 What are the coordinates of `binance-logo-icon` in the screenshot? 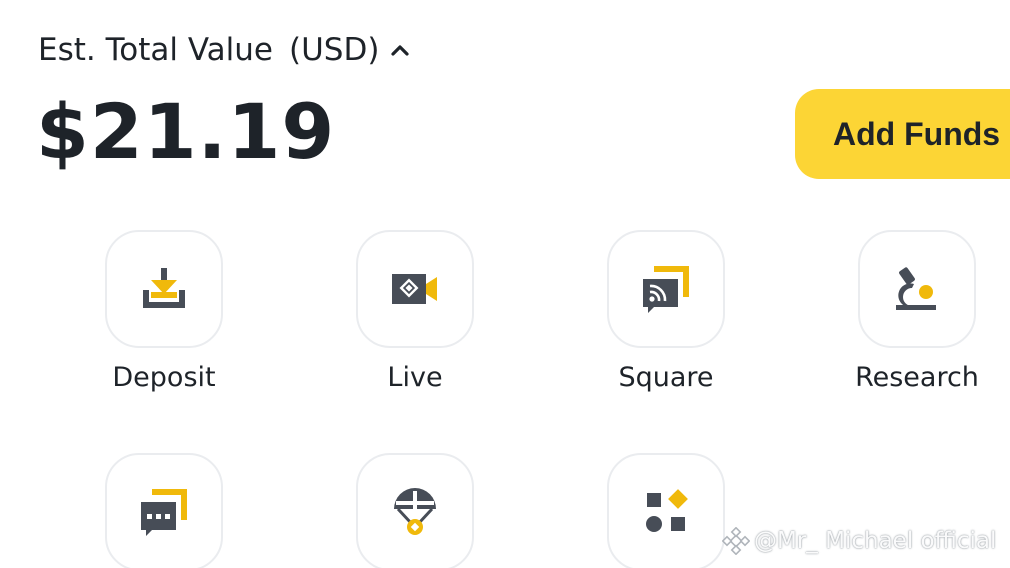 It's located at (736, 541).